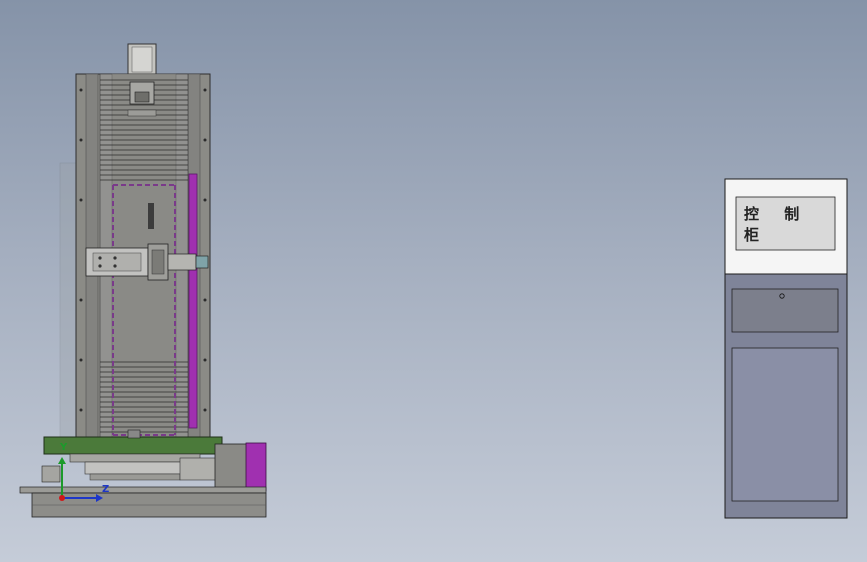  Describe the element at coordinates (145, 467) in the screenshot. I see `rotary-table` at that location.